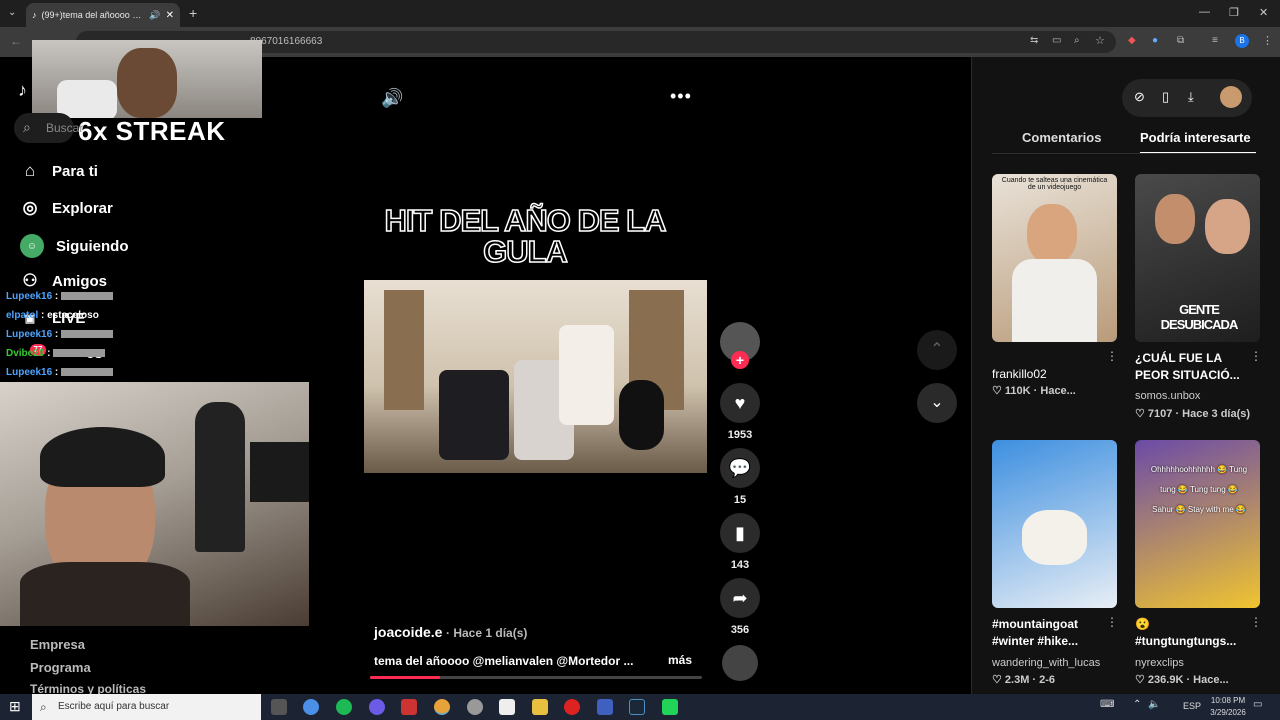 This screenshot has height=720, width=1280. I want to click on shirt-shape, so click(87, 99).